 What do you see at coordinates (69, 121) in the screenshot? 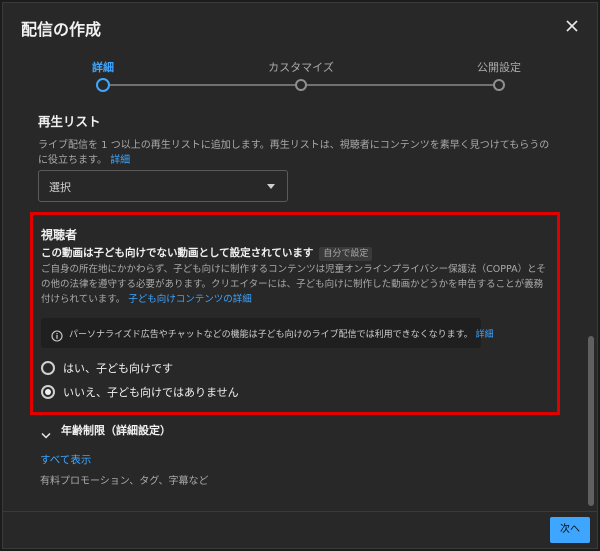
I see `playlist-title: 再生リスト` at bounding box center [69, 121].